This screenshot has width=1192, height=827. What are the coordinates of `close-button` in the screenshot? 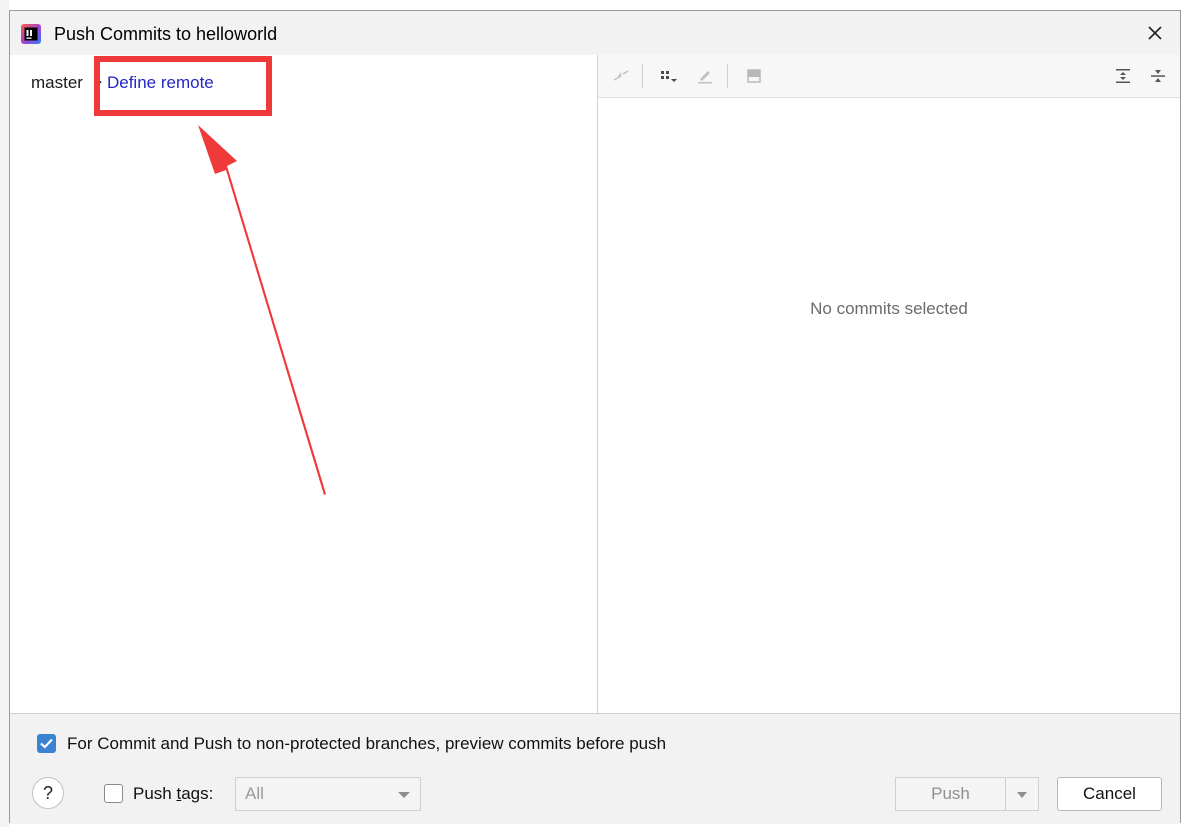 It's located at (1155, 33).